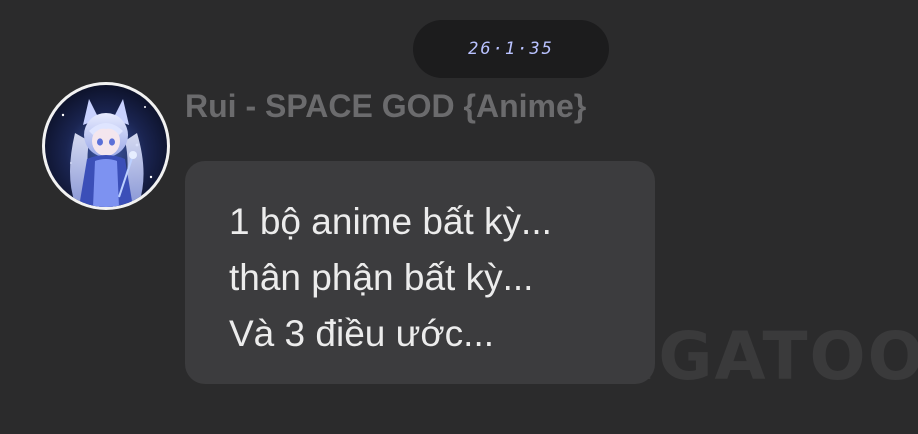  I want to click on timestamp-text: 26·1·35, so click(511, 49).